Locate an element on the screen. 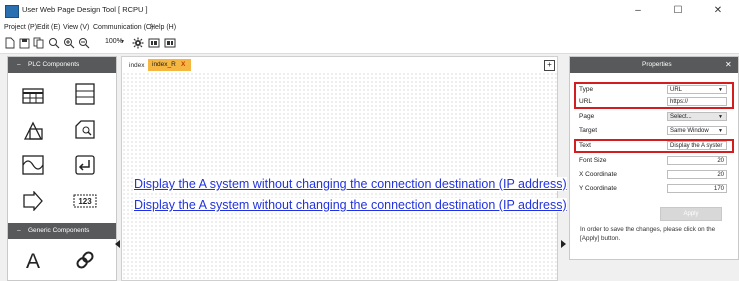 The image size is (739, 281). svg-text: 123 is located at coordinates (85, 201).